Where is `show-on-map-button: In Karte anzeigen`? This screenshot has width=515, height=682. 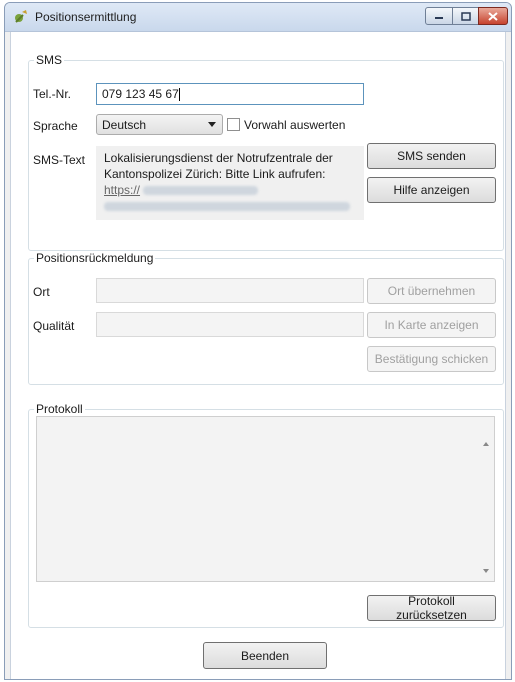
show-on-map-button: In Karte anzeigen is located at coordinates (431, 325).